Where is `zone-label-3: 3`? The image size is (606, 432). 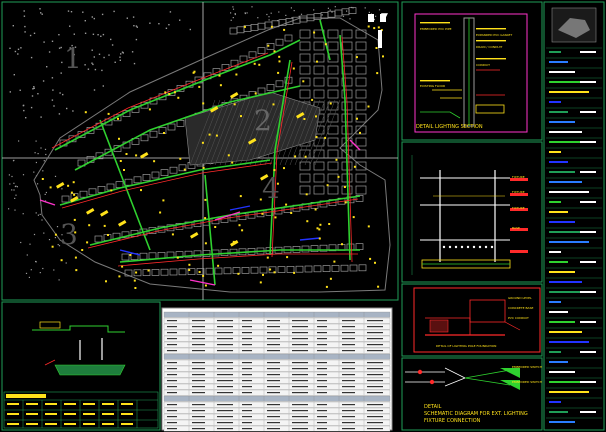 zone-label-3: 3 is located at coordinates (69, 234).